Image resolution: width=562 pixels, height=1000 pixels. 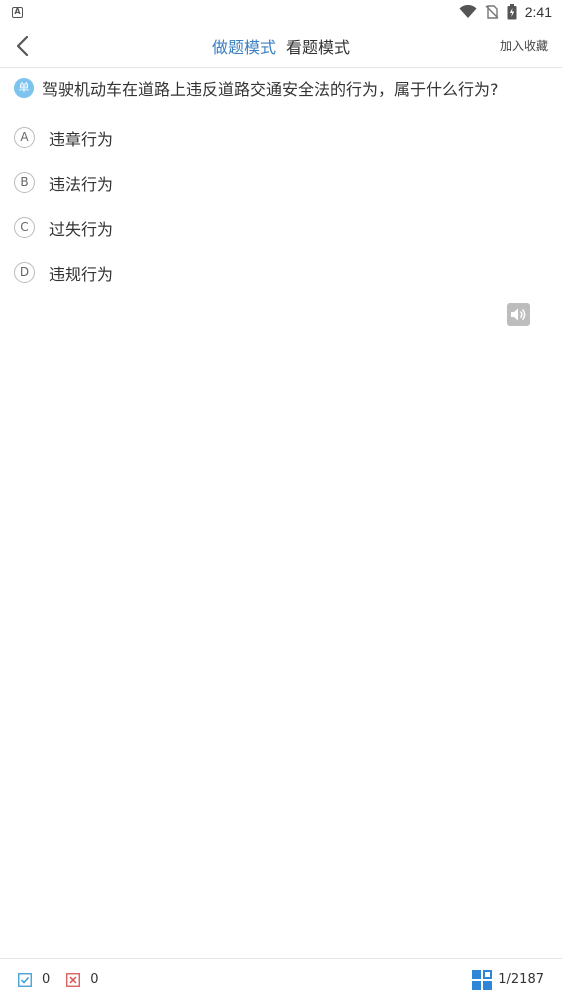 What do you see at coordinates (81, 229) in the screenshot?
I see `option-text: 过失行为` at bounding box center [81, 229].